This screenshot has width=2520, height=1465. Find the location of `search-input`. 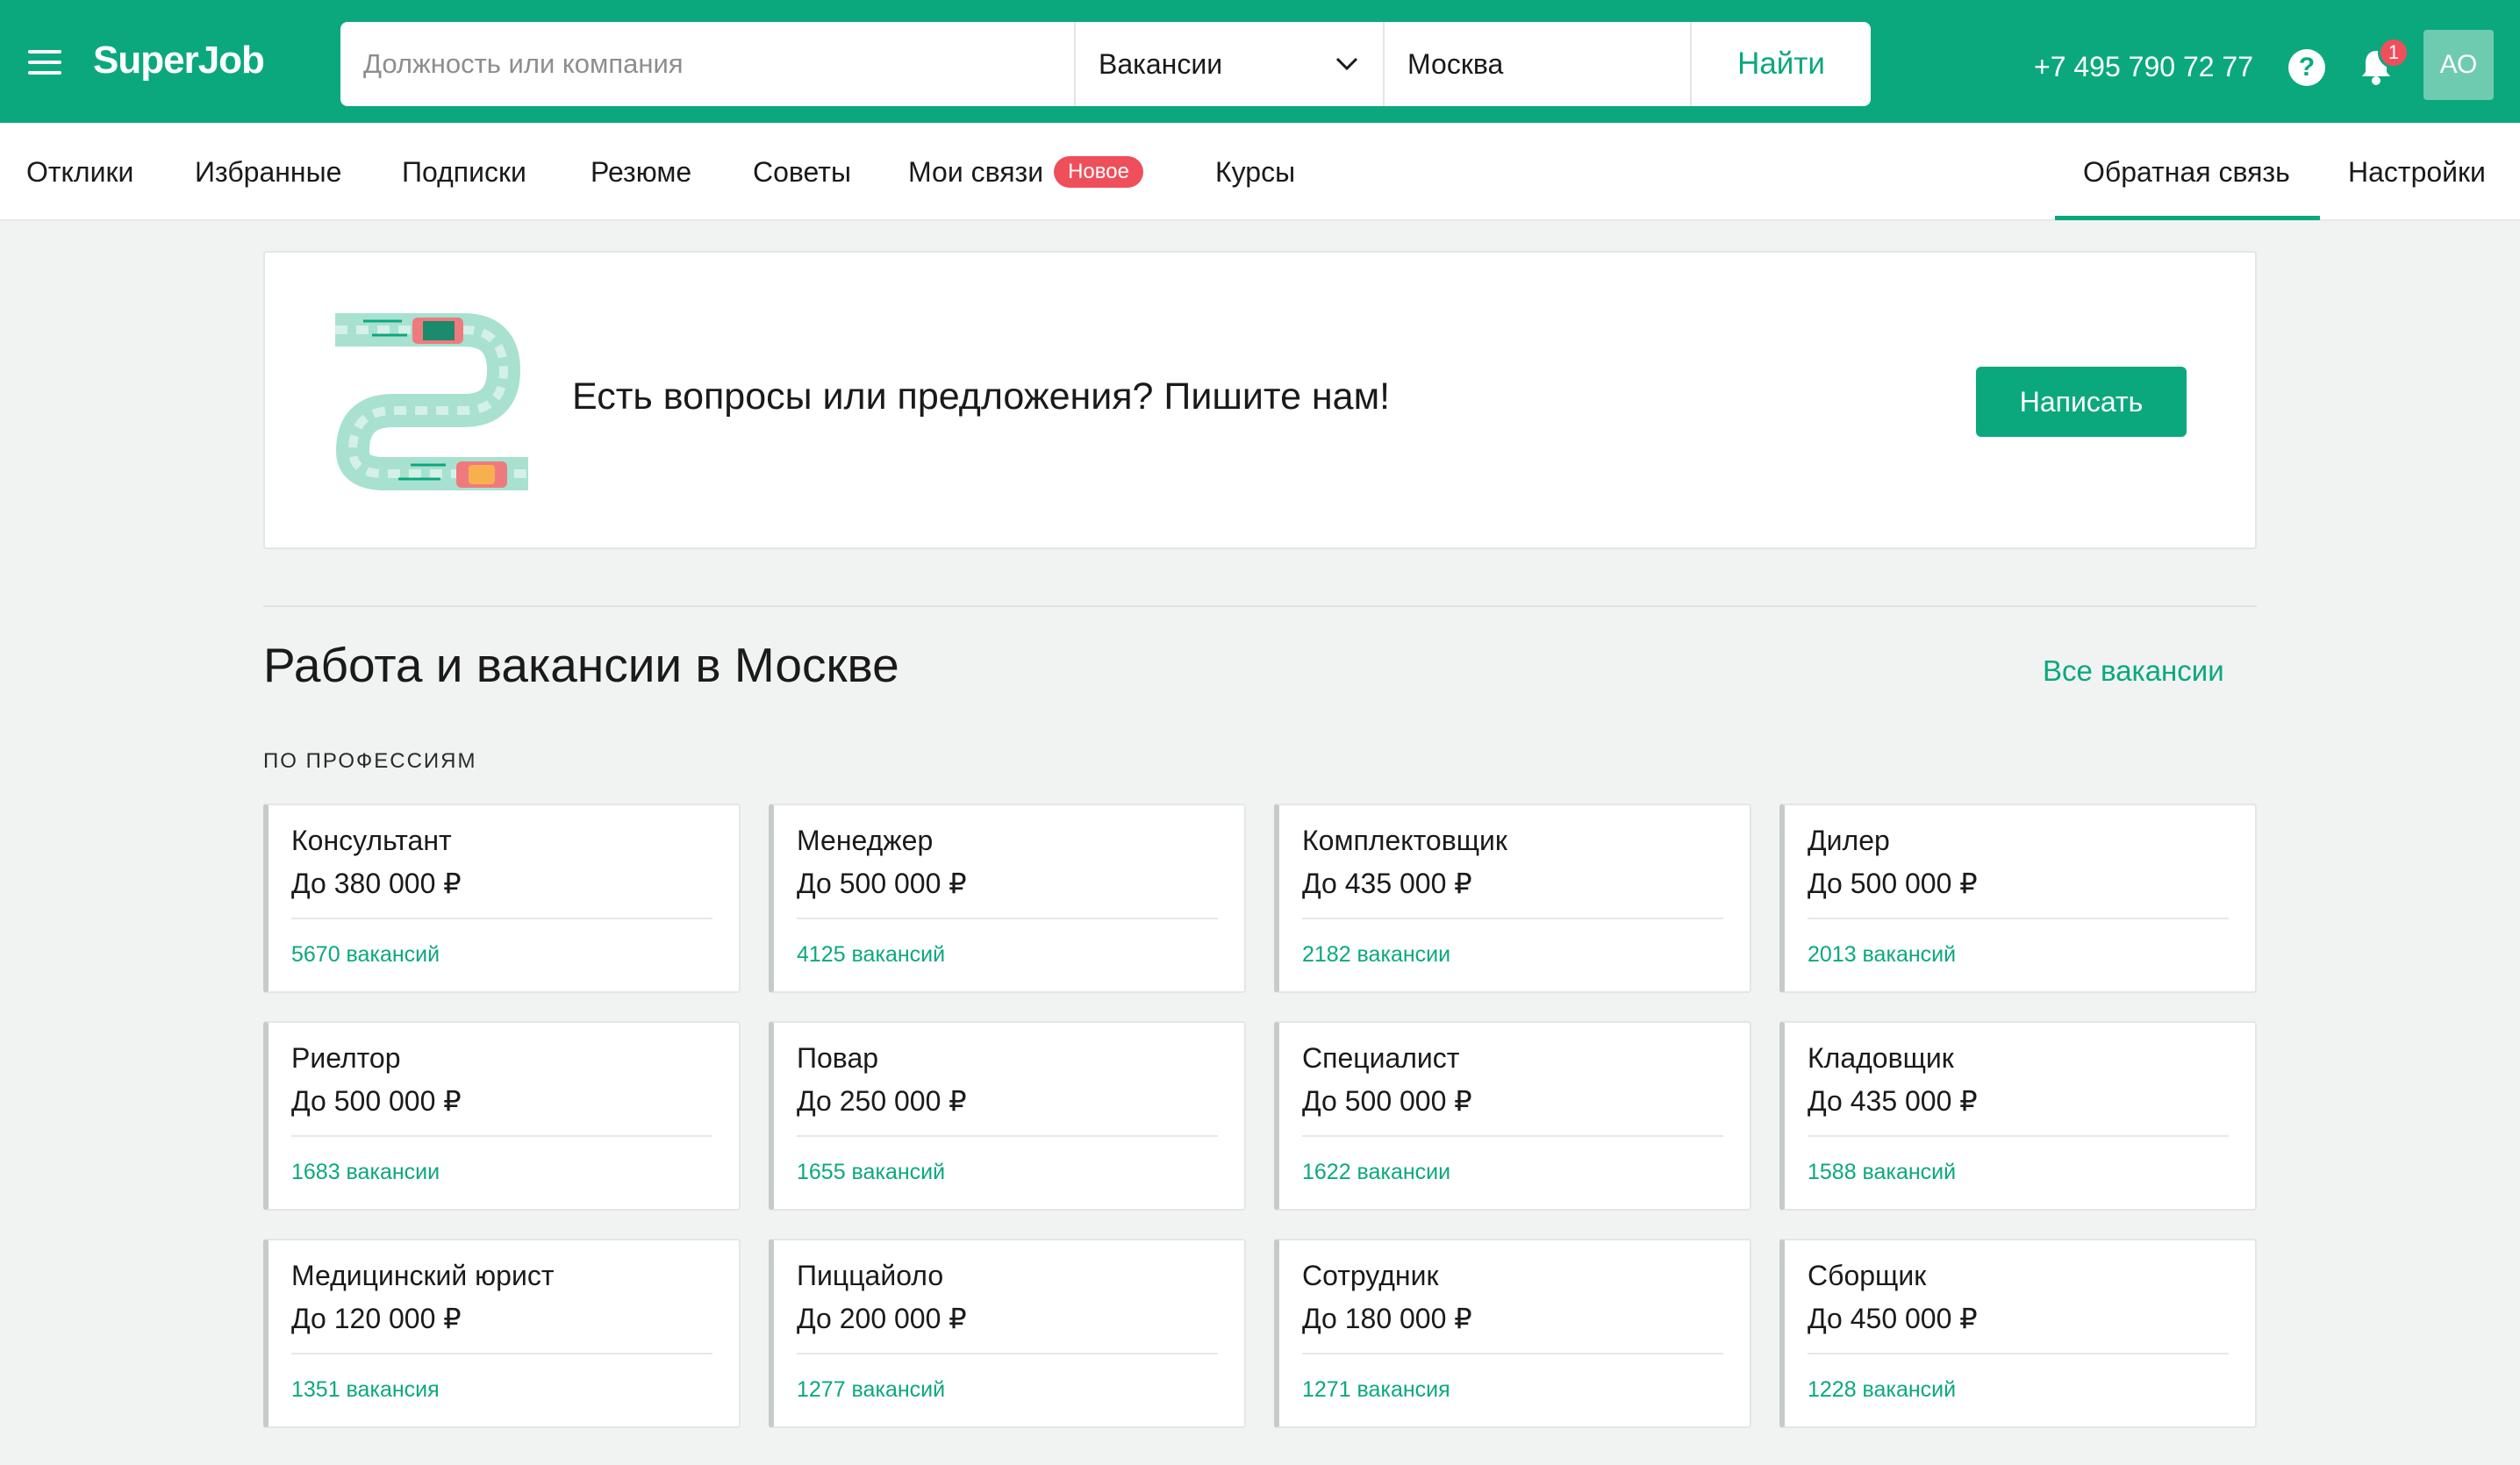

search-input is located at coordinates (718, 64).